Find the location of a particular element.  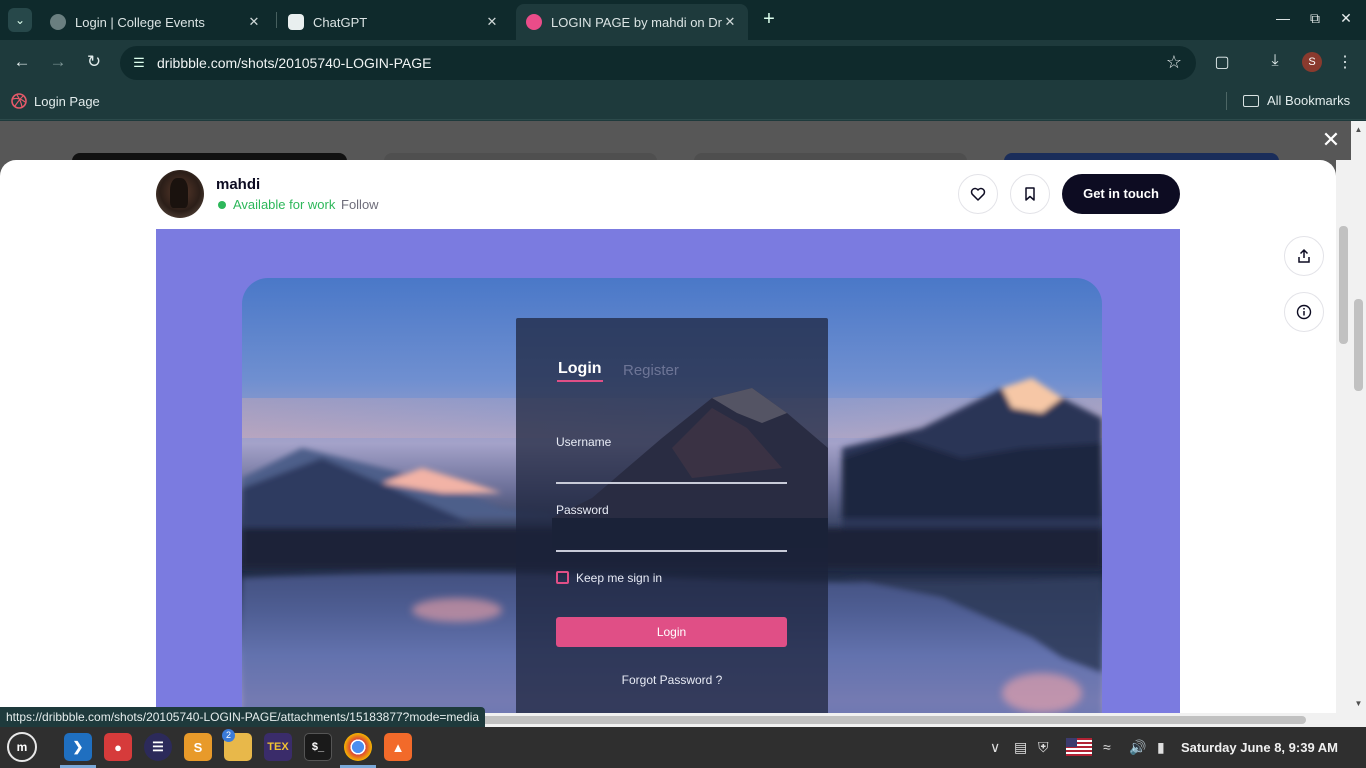

maximize-icon: ⧉ is located at coordinates (1315, 18).